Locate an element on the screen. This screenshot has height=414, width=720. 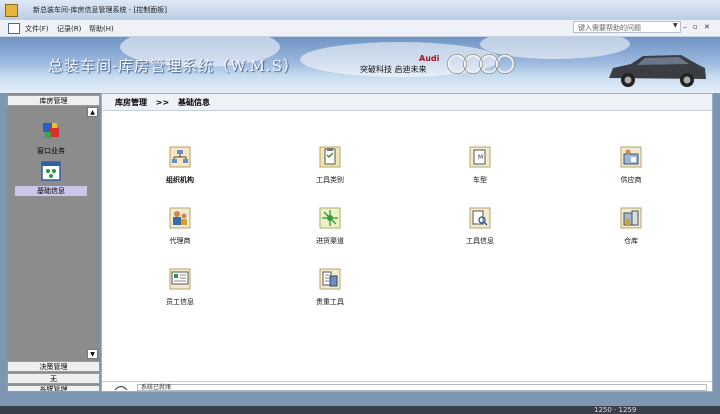
tile-label: 车型 is located at coordinates (480, 180).